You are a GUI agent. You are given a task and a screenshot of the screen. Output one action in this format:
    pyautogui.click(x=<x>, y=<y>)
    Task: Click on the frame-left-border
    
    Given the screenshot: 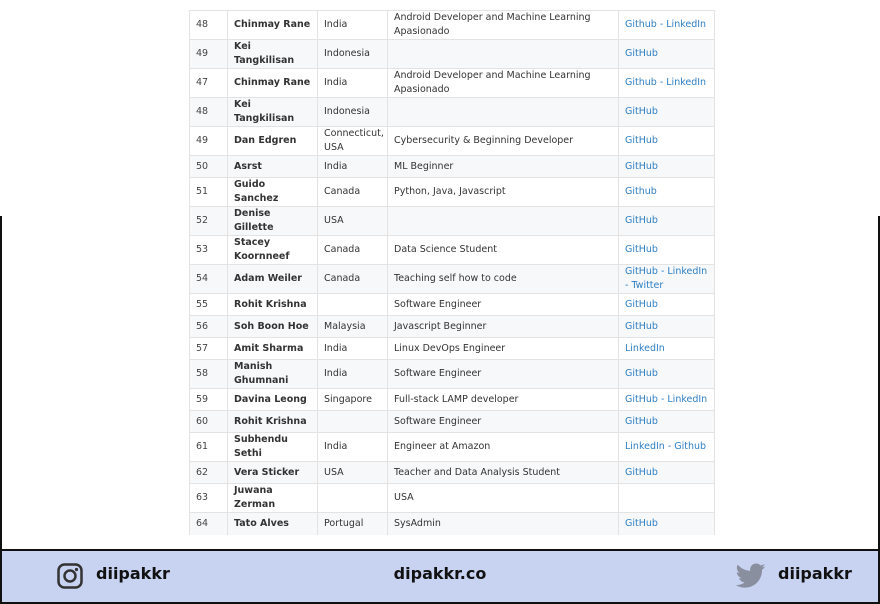 What is the action you would take?
    pyautogui.click(x=1, y=383)
    